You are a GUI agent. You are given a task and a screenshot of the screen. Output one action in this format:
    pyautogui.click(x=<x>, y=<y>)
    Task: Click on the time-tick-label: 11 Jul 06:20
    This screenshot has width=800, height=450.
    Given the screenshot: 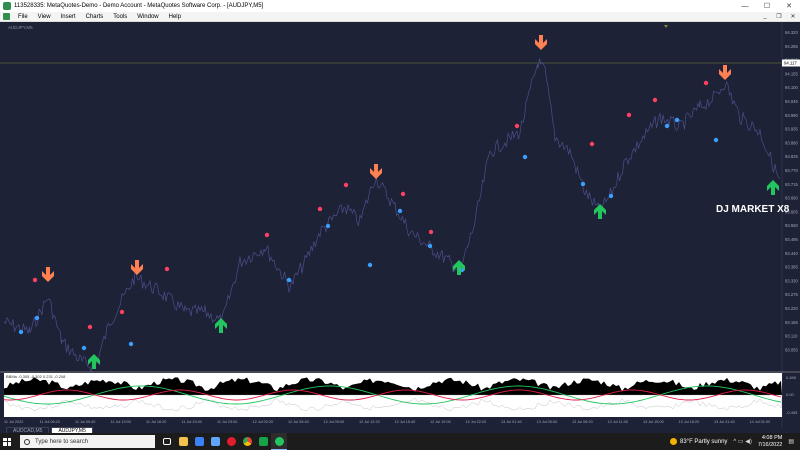 What is the action you would take?
    pyautogui.click(x=50, y=422)
    